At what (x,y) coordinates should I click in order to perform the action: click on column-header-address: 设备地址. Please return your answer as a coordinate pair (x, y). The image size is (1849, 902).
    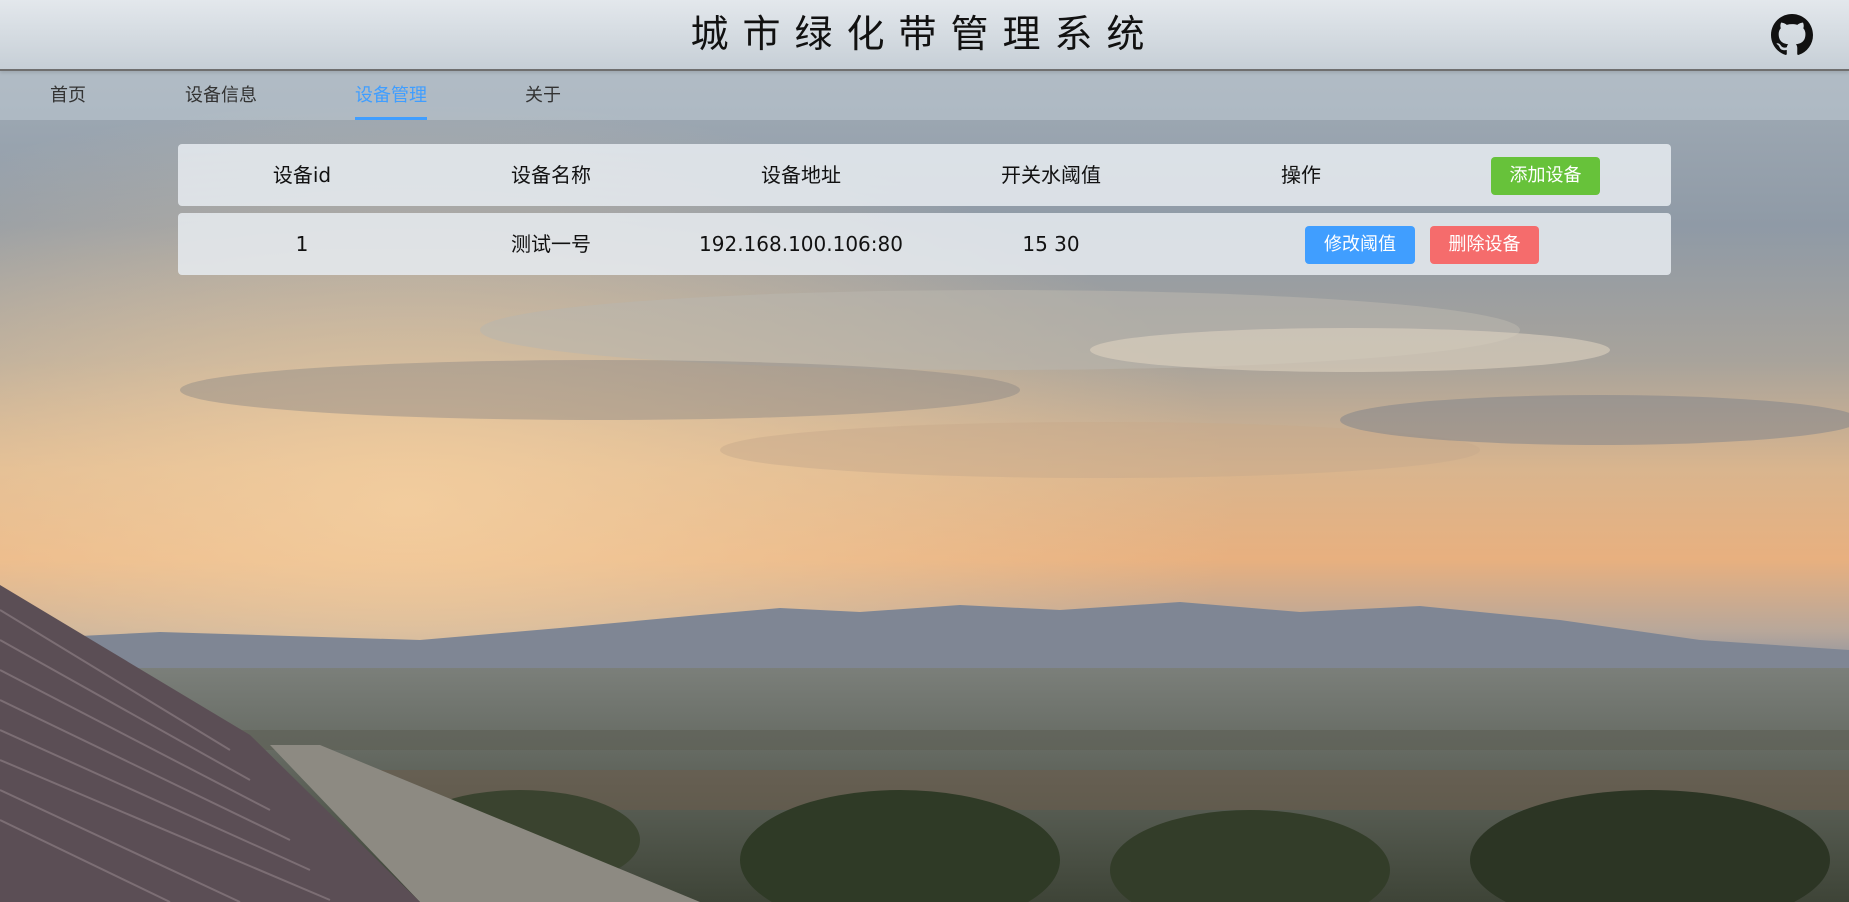
    Looking at the image, I should click on (801, 175).